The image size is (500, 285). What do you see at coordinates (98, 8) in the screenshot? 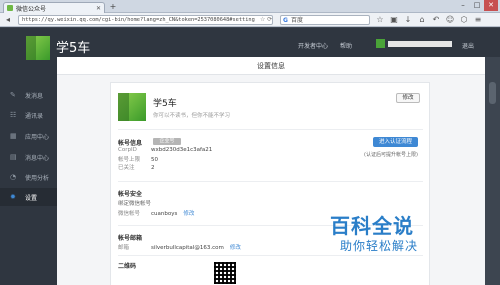
I see `close-tab-icon: ✕` at bounding box center [98, 8].